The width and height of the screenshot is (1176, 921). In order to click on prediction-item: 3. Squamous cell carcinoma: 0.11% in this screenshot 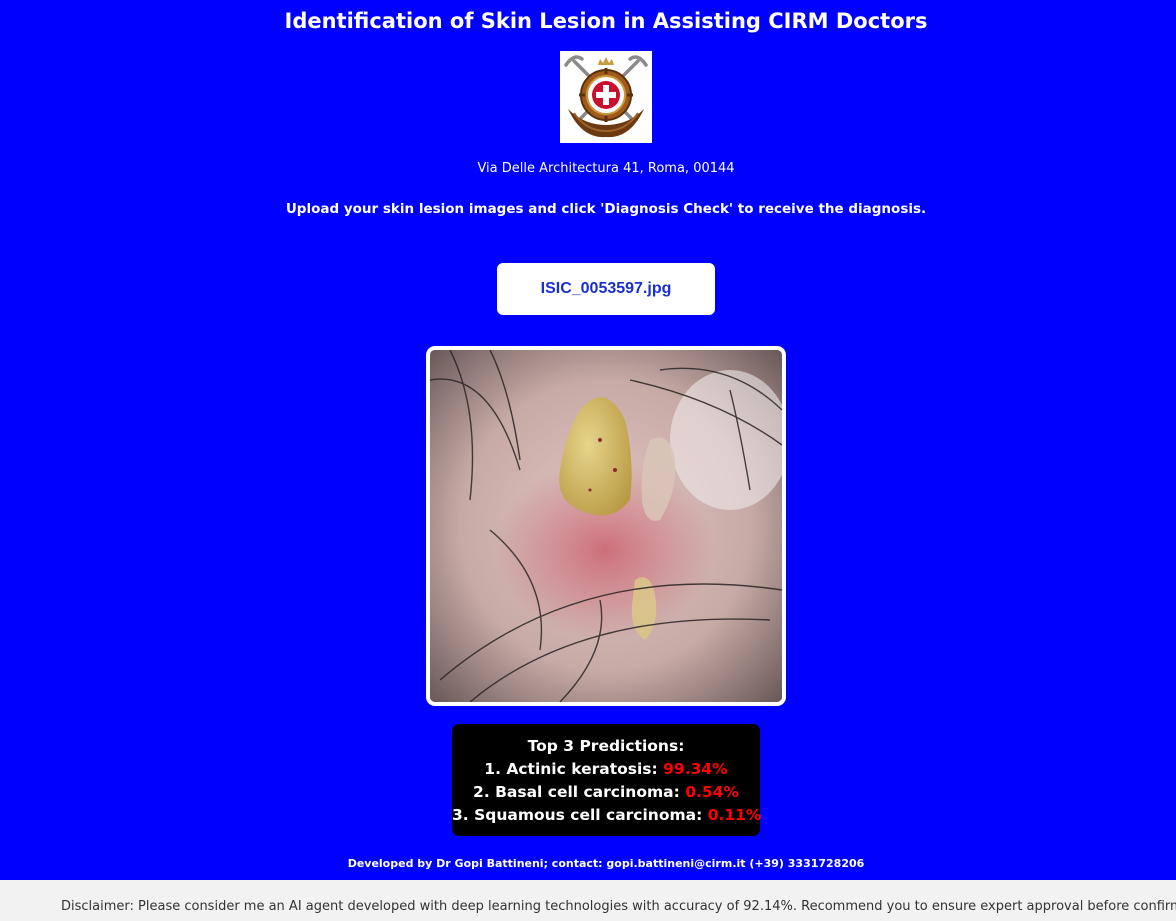, I will do `click(607, 815)`.